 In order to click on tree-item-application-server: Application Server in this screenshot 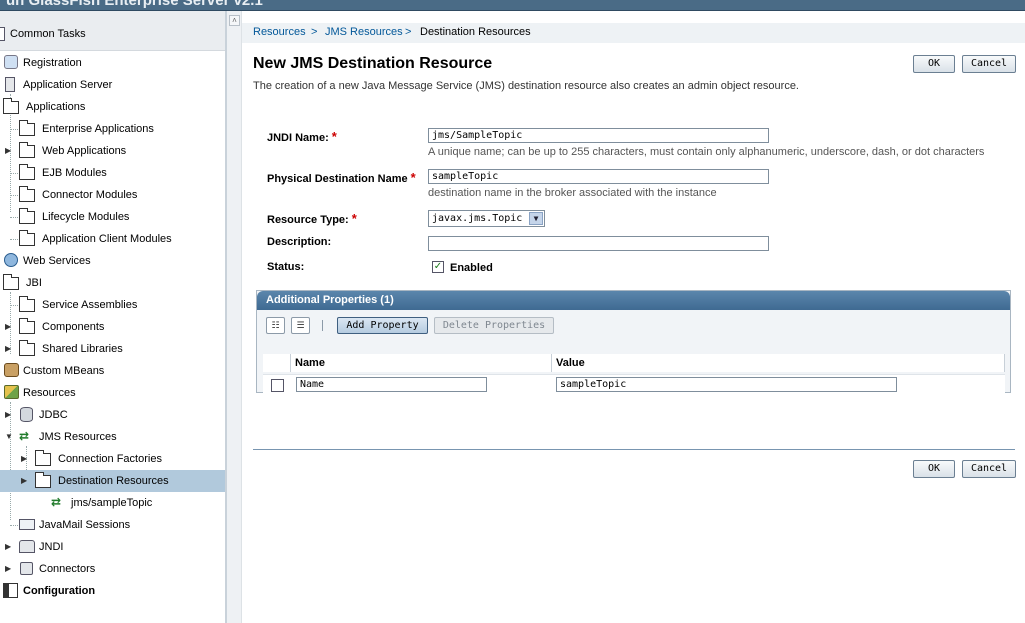, I will do `click(112, 85)`.